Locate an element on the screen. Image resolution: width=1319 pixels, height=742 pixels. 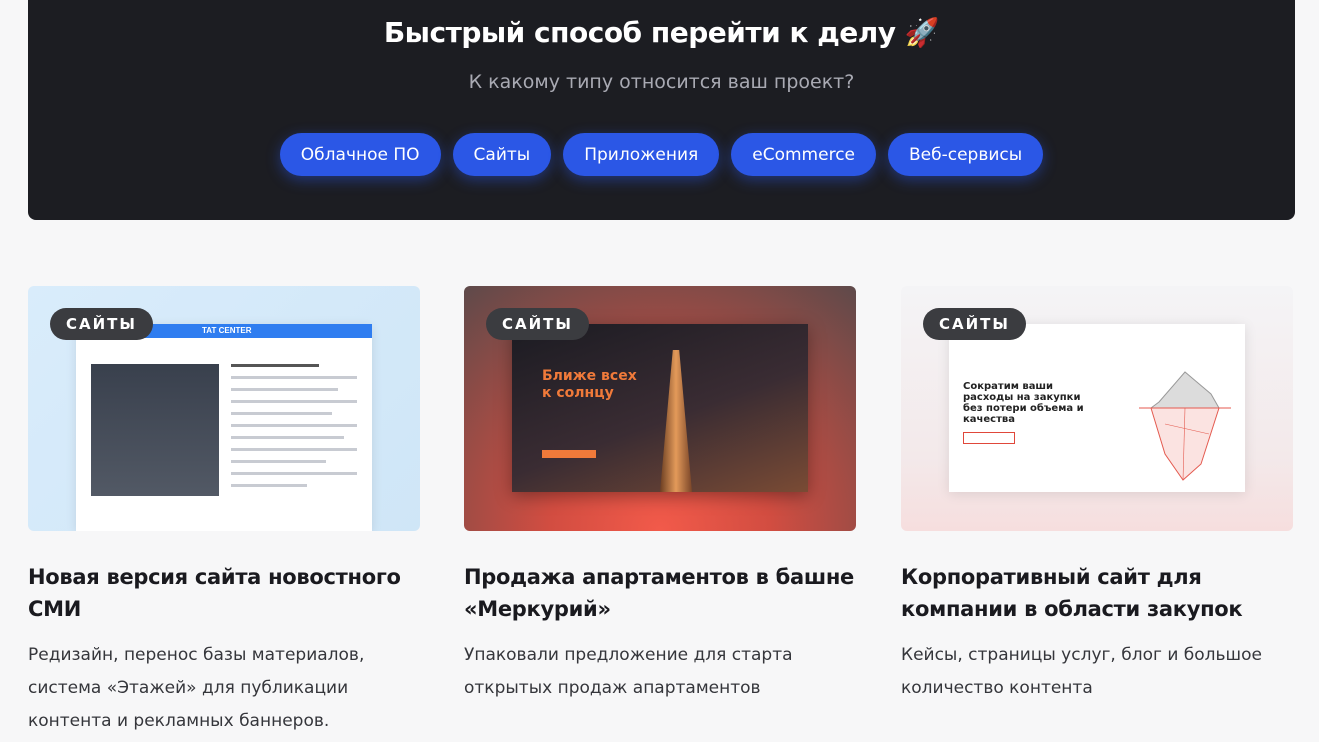
mockup-photo is located at coordinates (155, 430).